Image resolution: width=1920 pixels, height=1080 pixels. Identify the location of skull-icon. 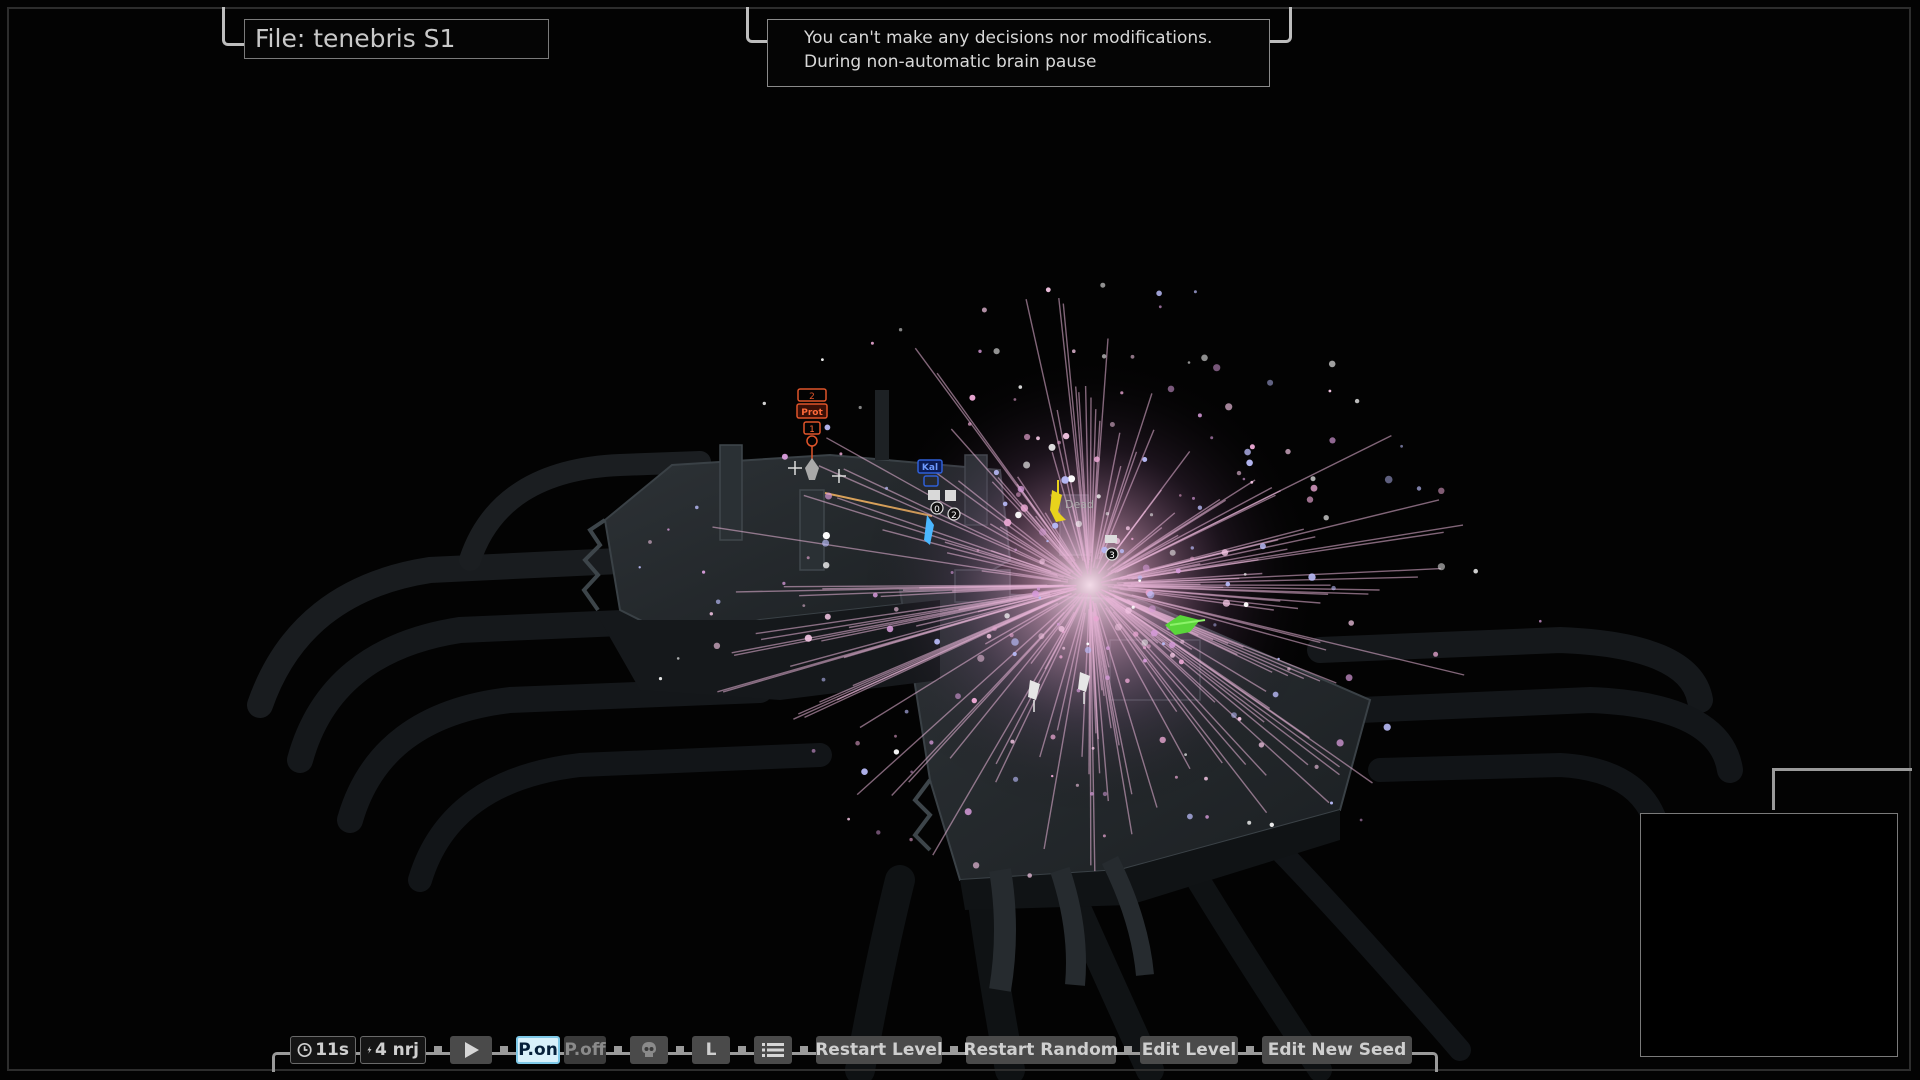
(649, 1049).